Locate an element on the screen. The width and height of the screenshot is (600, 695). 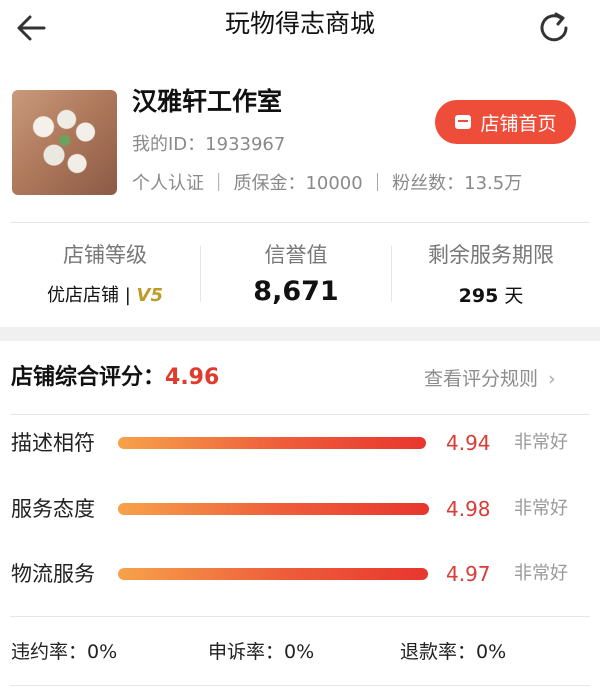
shop-name: 汉雅轩工作室 is located at coordinates (207, 101).